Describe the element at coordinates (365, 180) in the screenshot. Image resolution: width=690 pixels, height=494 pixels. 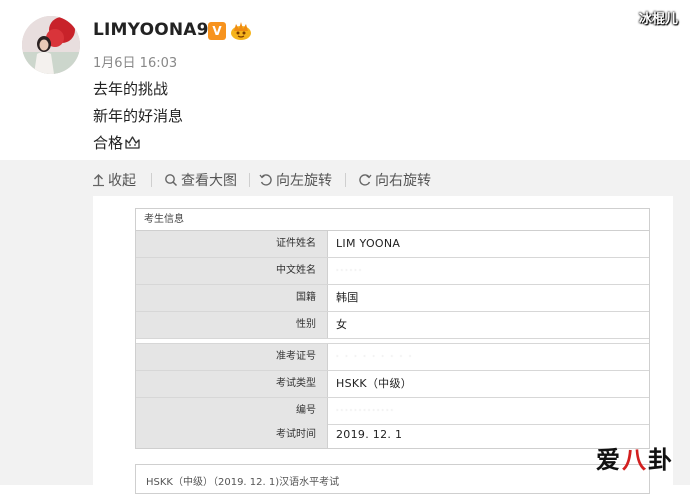
I see `rotate-right-icon` at that location.